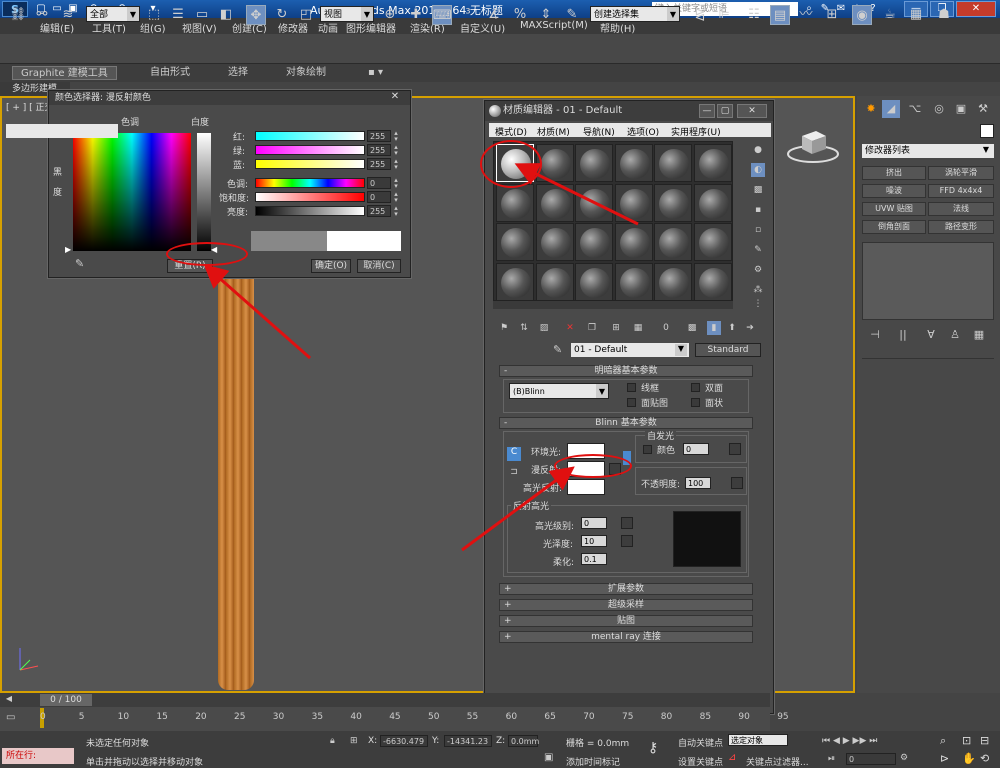 The image size is (1000, 768). What do you see at coordinates (653, 748) in the screenshot?
I see `key-icon: ⚷` at bounding box center [653, 748].